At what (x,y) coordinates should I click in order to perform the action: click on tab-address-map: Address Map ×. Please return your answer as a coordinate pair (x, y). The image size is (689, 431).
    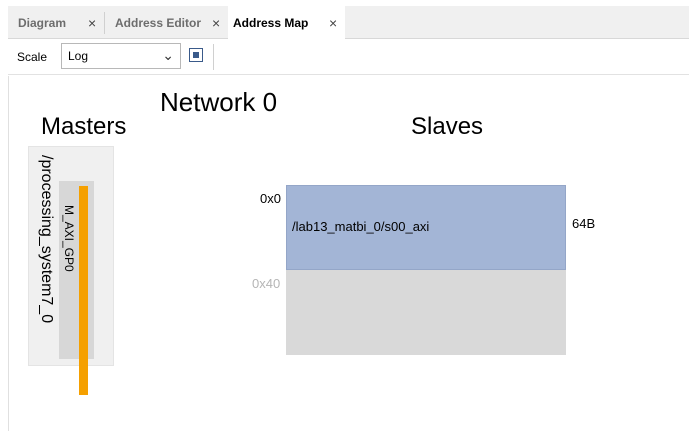
    Looking at the image, I should click on (286, 22).